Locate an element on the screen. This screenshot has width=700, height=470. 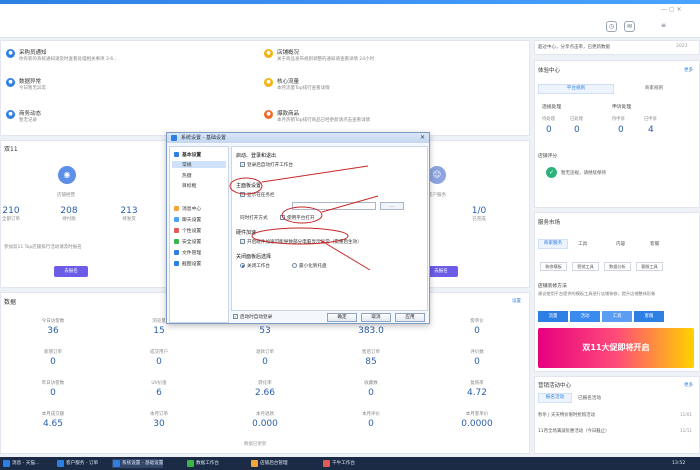
taskbar-item: 千牛工作台 is located at coordinates (338, 463).